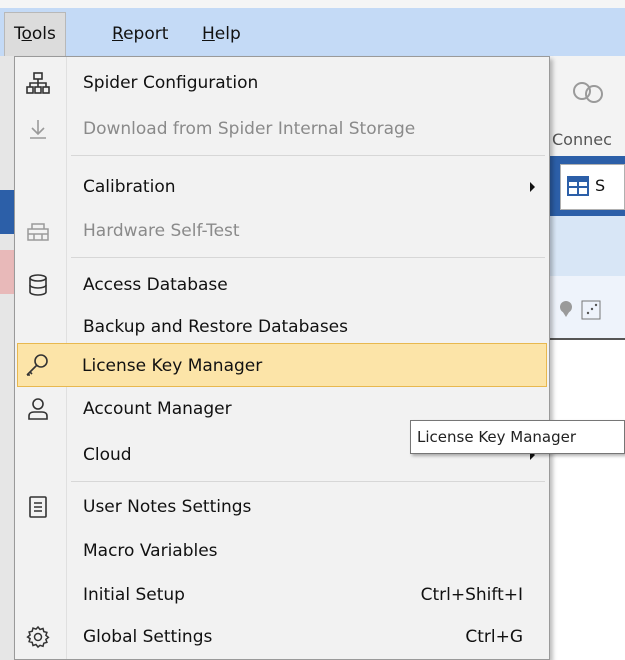 Image resolution: width=625 pixels, height=660 pixels. Describe the element at coordinates (282, 365) in the screenshot. I see `menu-item-license-key-manager: License Key Manager` at that location.